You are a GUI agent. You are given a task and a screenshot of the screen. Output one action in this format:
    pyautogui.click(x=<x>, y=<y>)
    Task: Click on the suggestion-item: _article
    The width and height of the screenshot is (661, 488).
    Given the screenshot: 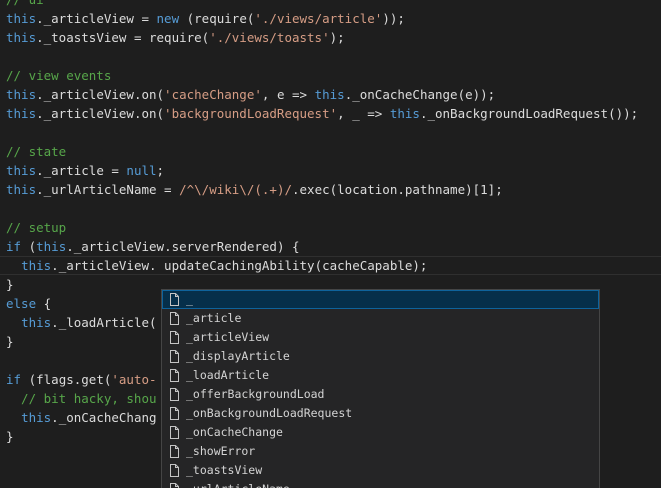 What is the action you would take?
    pyautogui.click(x=380, y=318)
    